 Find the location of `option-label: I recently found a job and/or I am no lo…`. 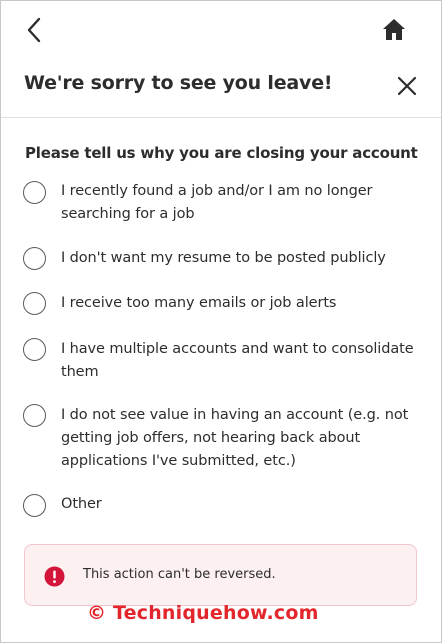

option-label: I recently found a job and/or I am no lo… is located at coordinates (217, 202).